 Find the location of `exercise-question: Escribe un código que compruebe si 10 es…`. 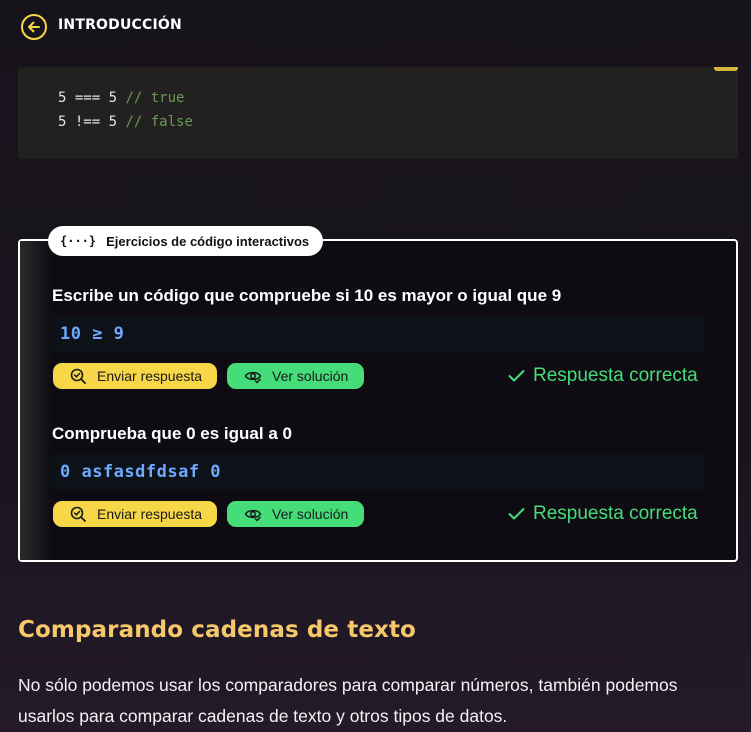

exercise-question: Escribe un código que compruebe si 10 es… is located at coordinates (307, 295).